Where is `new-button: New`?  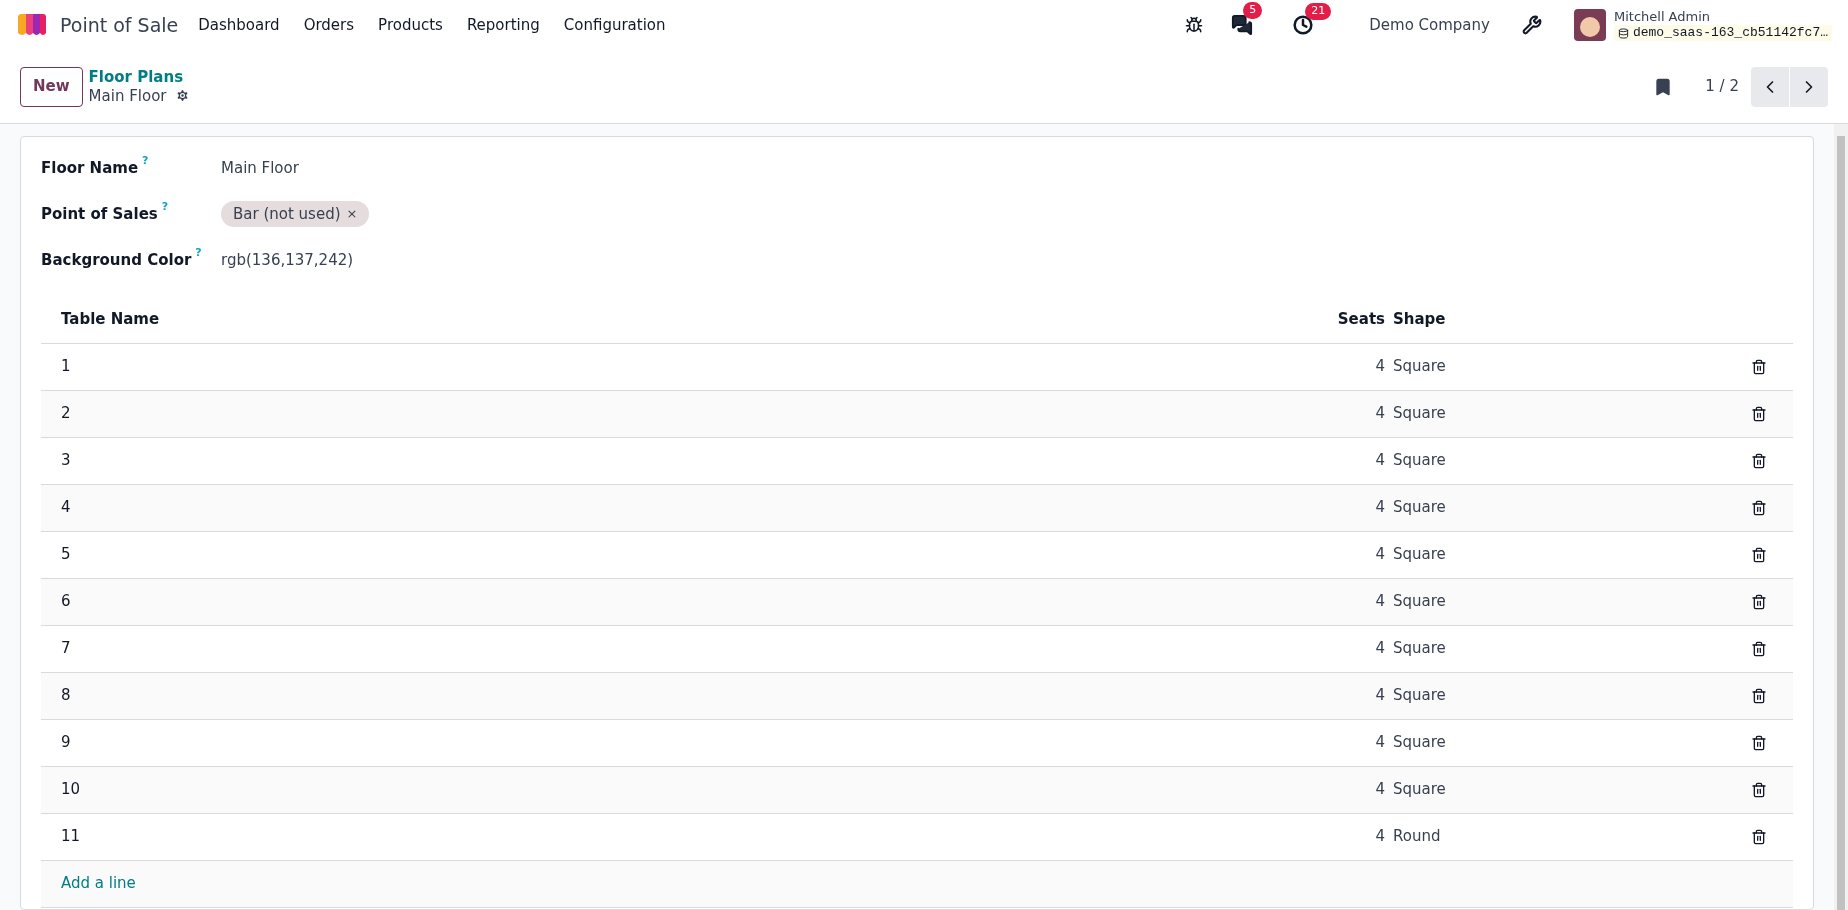
new-button: New is located at coordinates (51, 86).